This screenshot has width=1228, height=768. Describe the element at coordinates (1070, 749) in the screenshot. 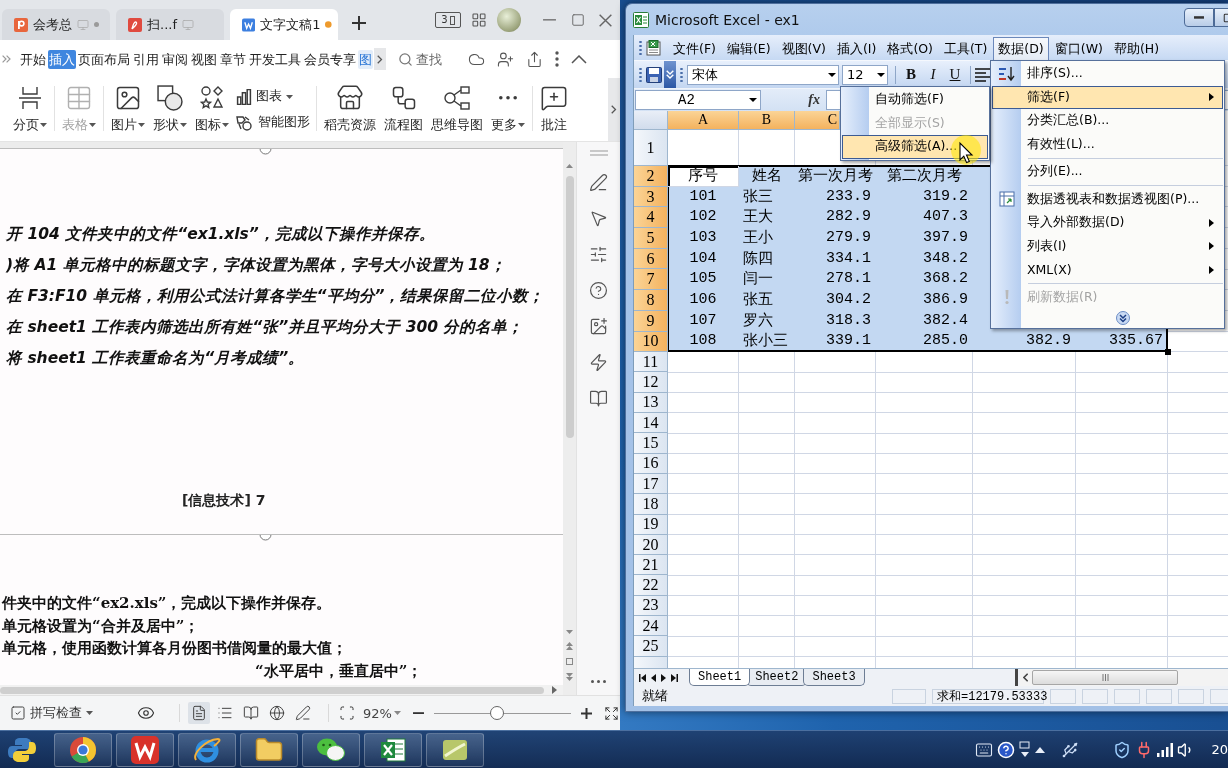

I see `usb-icon` at that location.